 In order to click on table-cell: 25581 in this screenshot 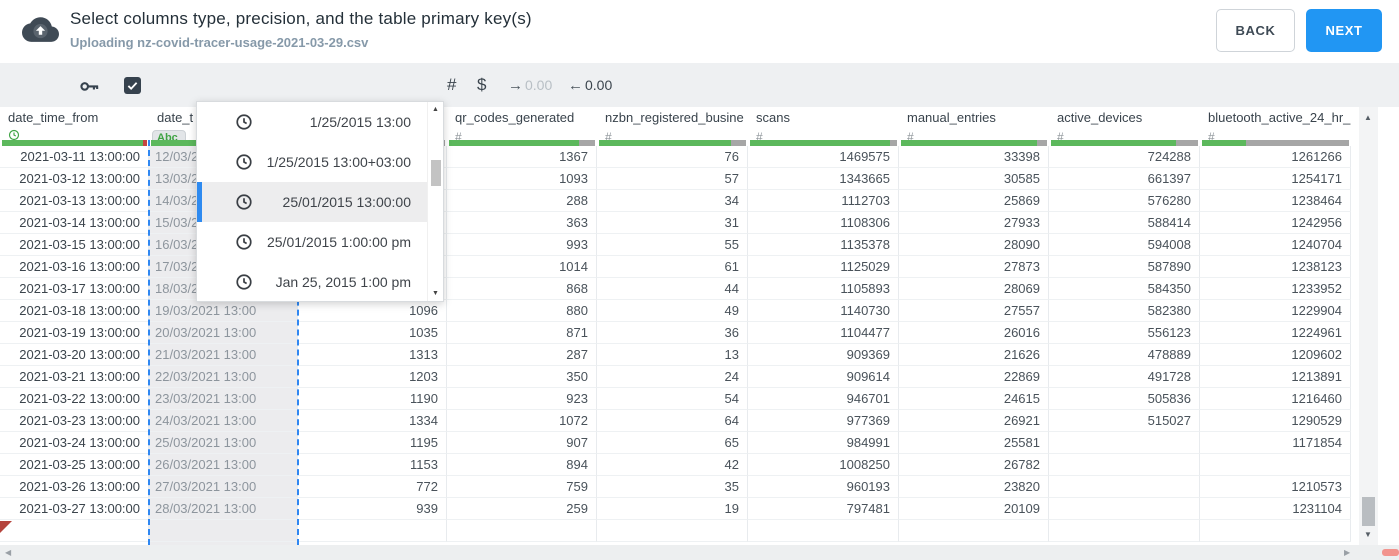, I will do `click(974, 443)`.